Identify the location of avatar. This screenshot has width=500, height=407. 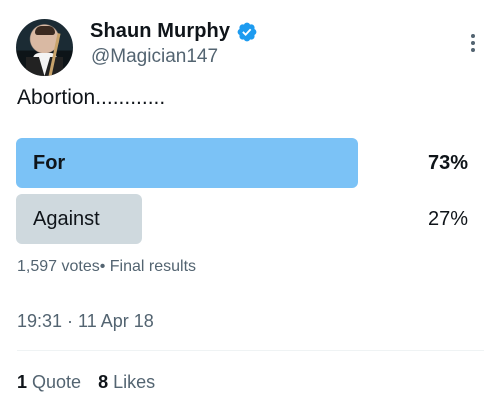
(44, 47).